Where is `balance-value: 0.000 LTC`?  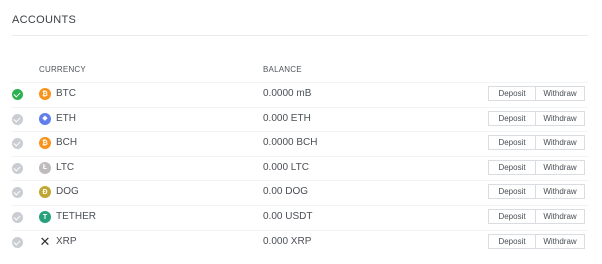
balance-value: 0.000 LTC is located at coordinates (286, 167).